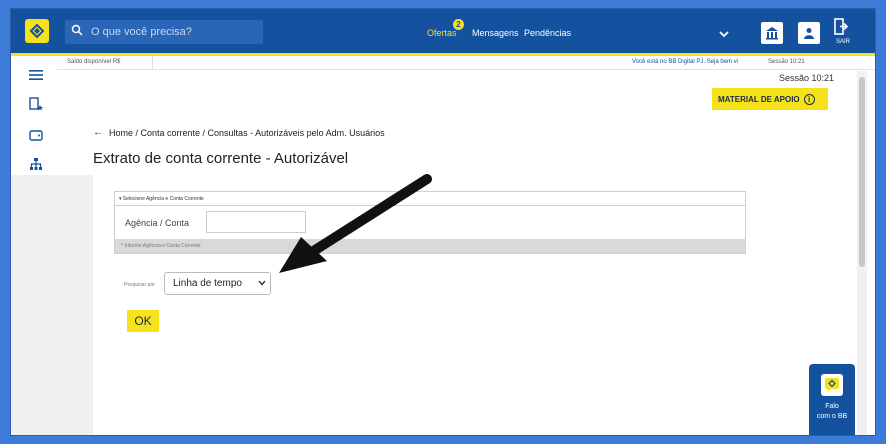 This screenshot has height=444, width=886. Describe the element at coordinates (547, 33) in the screenshot. I see `nav-pendencias: Pendências` at that location.